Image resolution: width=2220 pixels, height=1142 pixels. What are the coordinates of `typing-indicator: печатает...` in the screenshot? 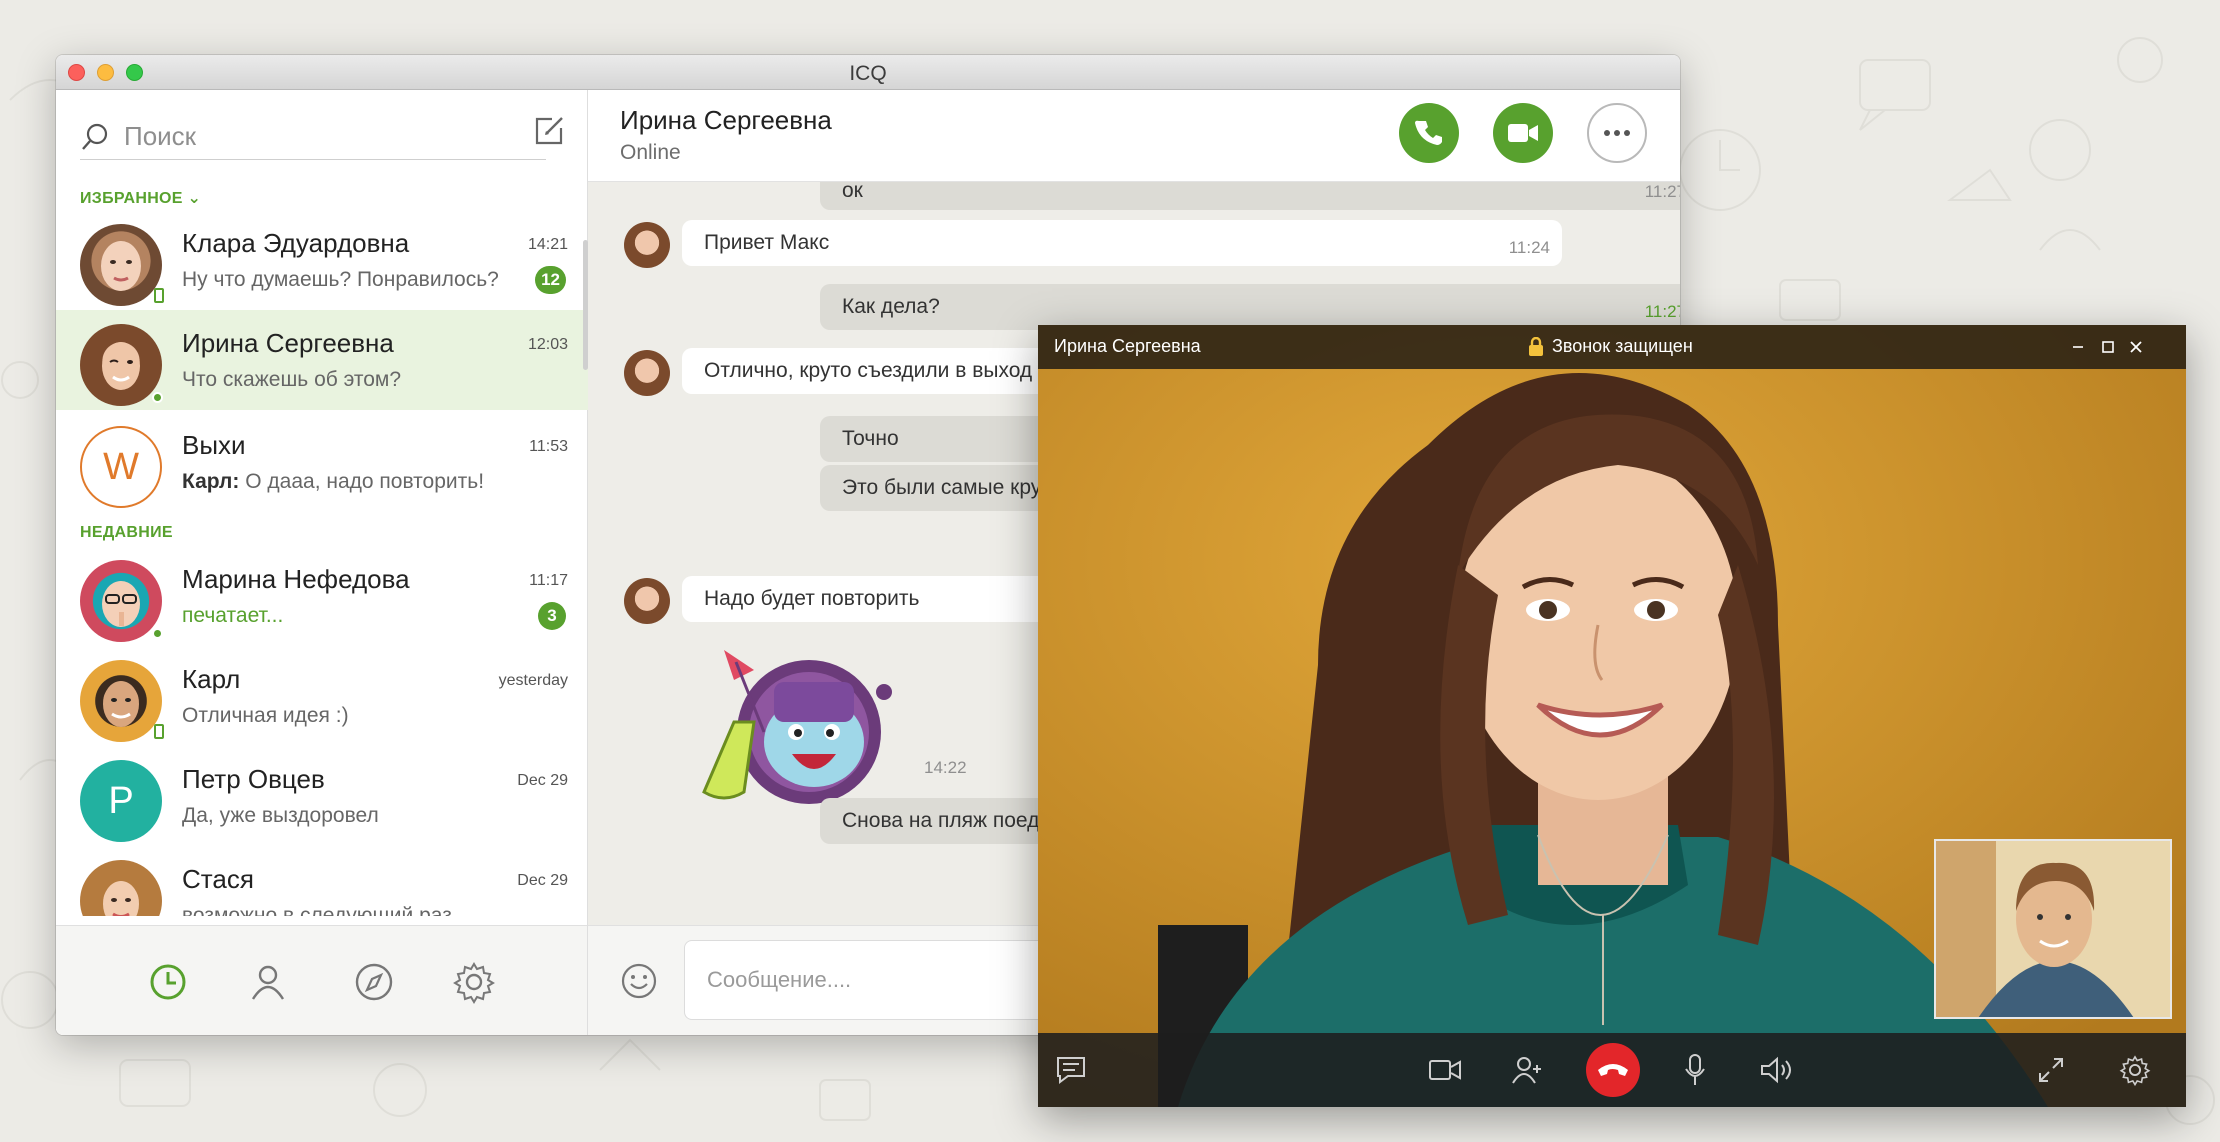 It's located at (233, 615).